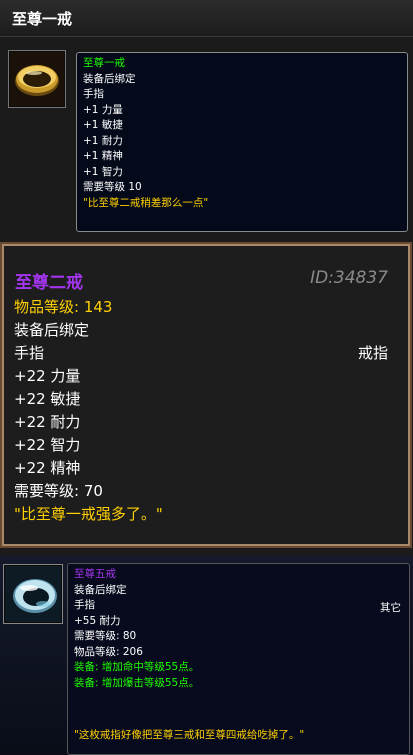  I want to click on required-level: 需要等级: 80, so click(105, 636).